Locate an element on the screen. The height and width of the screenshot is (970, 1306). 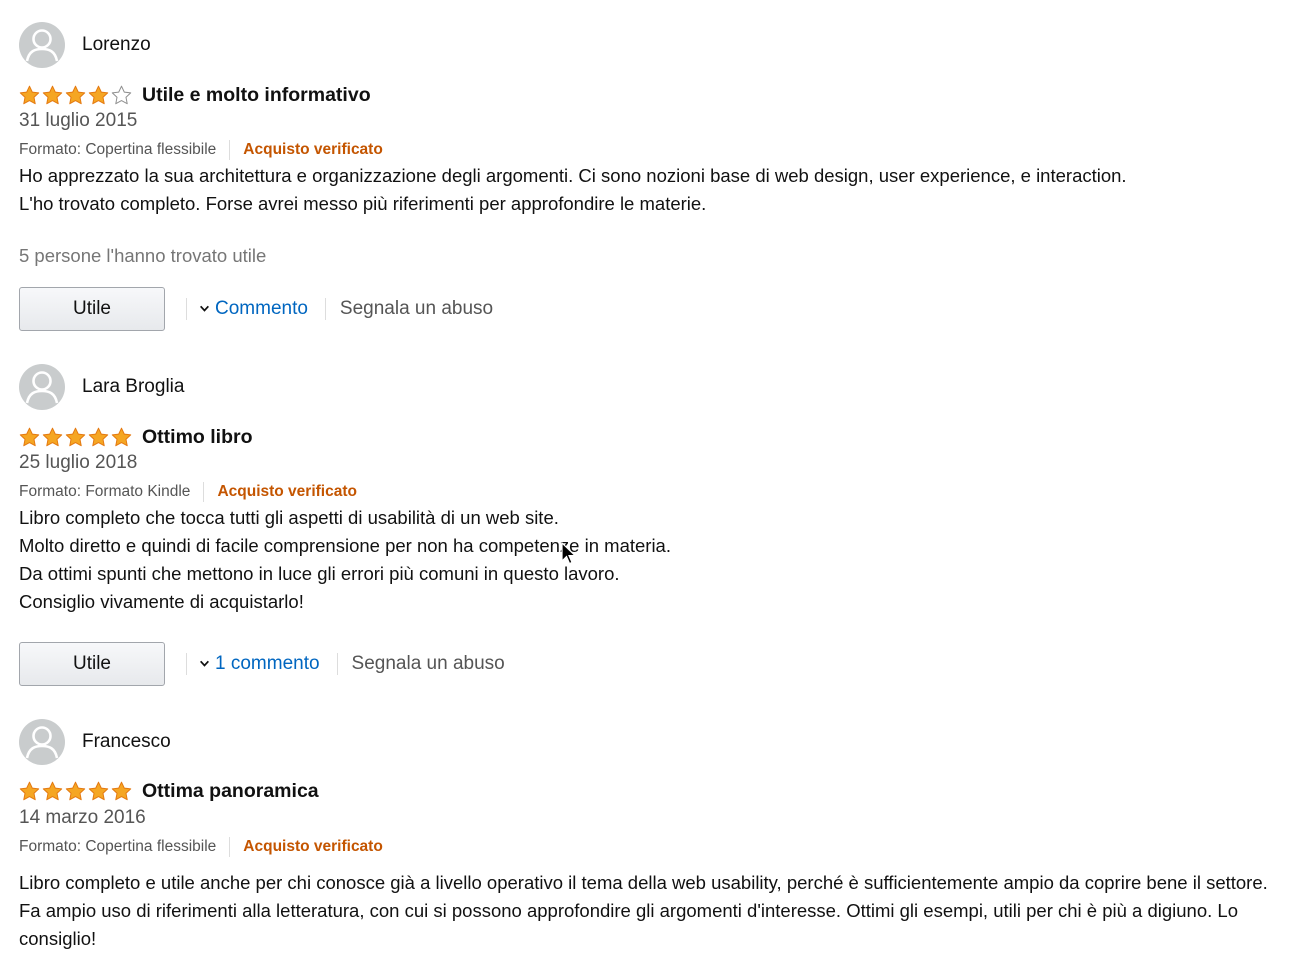
review-date: 25 luglio 2018 is located at coordinates (78, 462).